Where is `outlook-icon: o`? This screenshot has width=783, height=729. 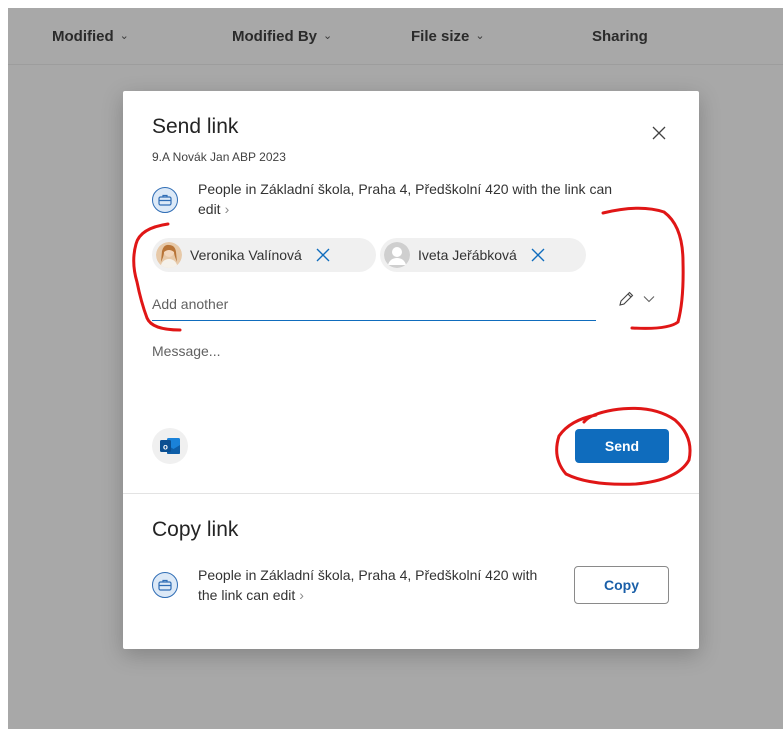 outlook-icon: o is located at coordinates (170, 446).